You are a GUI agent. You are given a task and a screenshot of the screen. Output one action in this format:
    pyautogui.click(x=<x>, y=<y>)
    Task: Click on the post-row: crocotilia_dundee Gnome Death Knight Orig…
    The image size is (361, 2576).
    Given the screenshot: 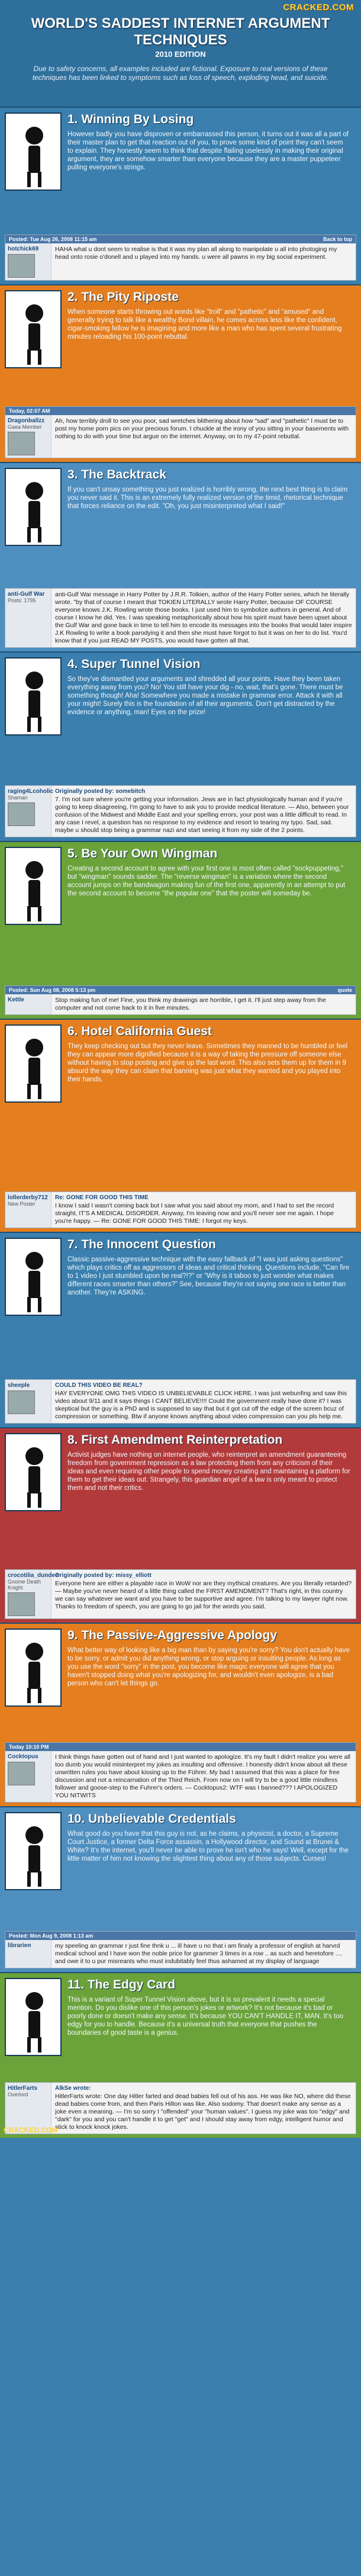 What is the action you would take?
    pyautogui.click(x=180, y=1594)
    